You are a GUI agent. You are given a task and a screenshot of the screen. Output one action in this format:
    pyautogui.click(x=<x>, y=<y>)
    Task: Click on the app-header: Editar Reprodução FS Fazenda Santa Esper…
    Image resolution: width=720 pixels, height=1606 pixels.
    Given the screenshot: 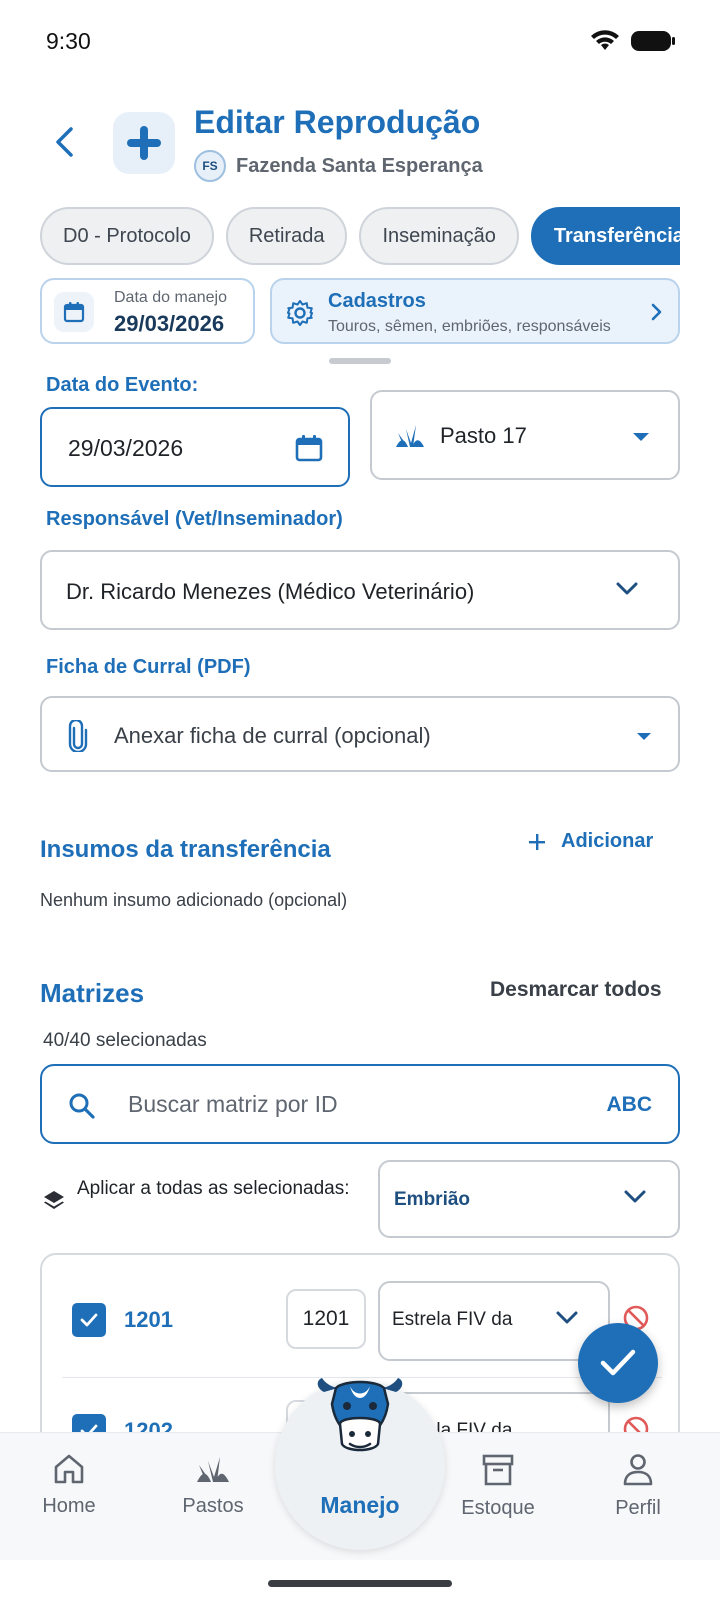 What is the action you would take?
    pyautogui.click(x=360, y=141)
    